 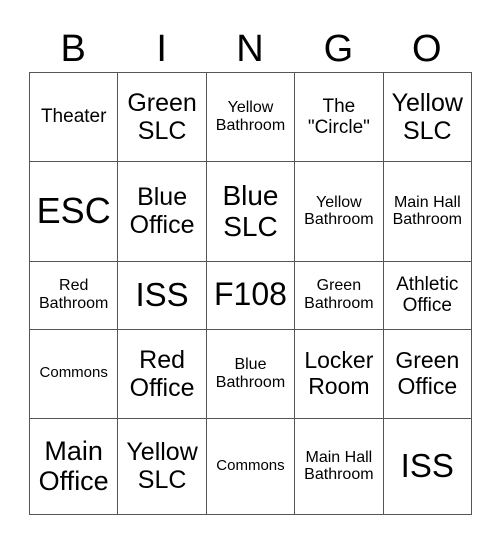 I want to click on header-letter-o: O, so click(x=427, y=49).